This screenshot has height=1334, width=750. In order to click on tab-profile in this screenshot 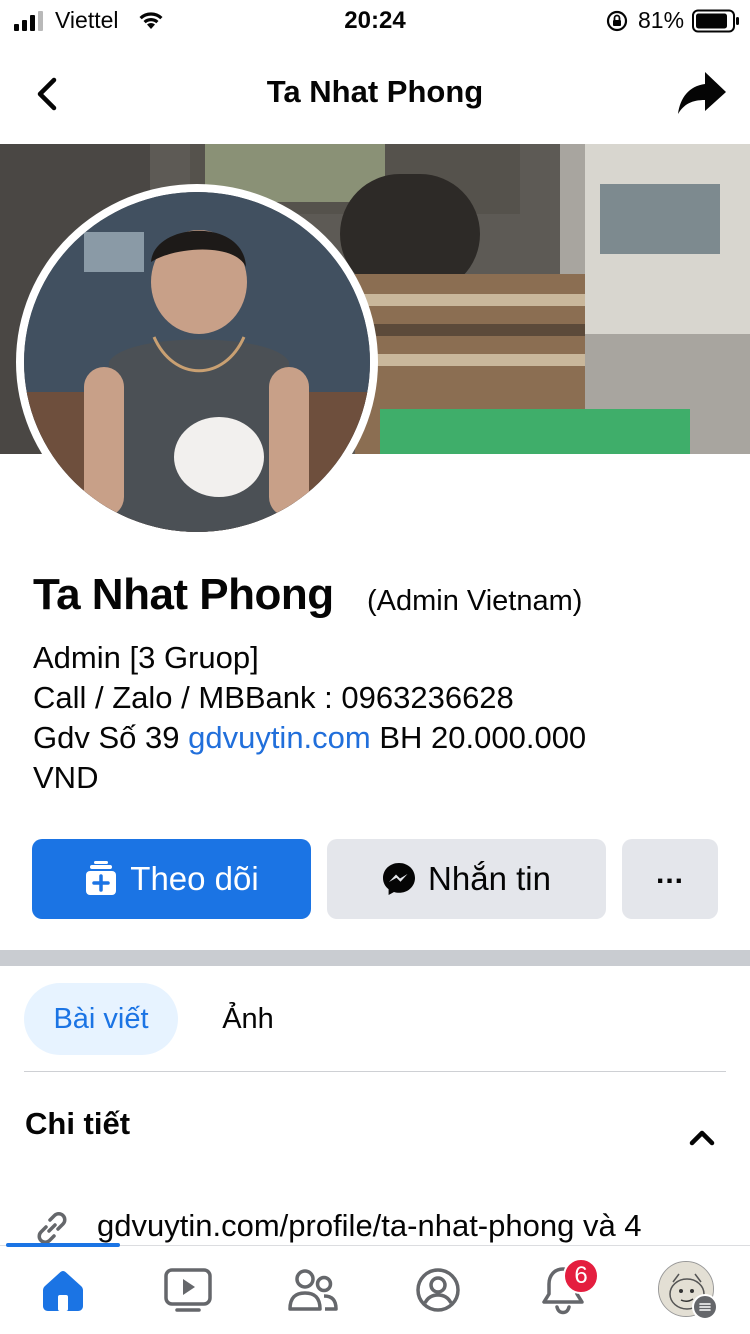, I will do `click(438, 1290)`.